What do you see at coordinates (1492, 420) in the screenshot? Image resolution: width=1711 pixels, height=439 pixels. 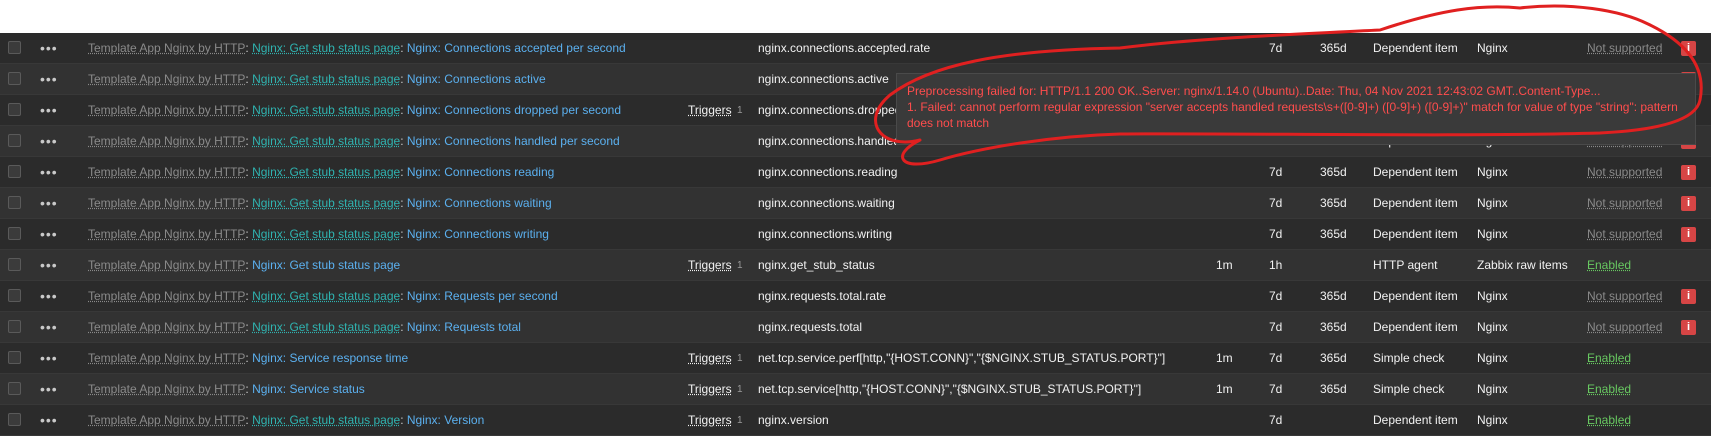 I see `item-application: Nginx` at bounding box center [1492, 420].